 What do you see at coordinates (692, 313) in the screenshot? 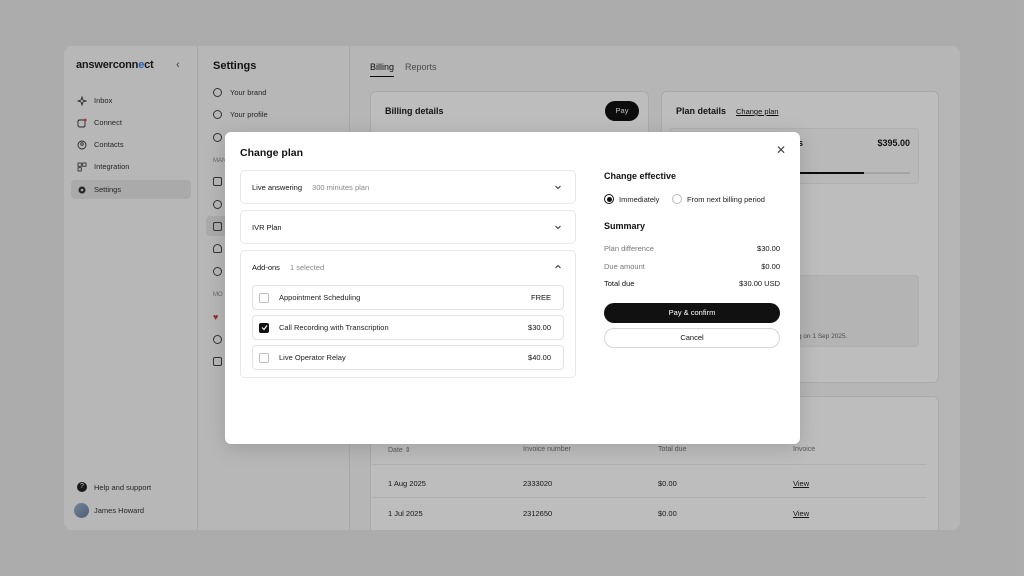
I see `pay-confirm-button: Pay & confirm` at bounding box center [692, 313].